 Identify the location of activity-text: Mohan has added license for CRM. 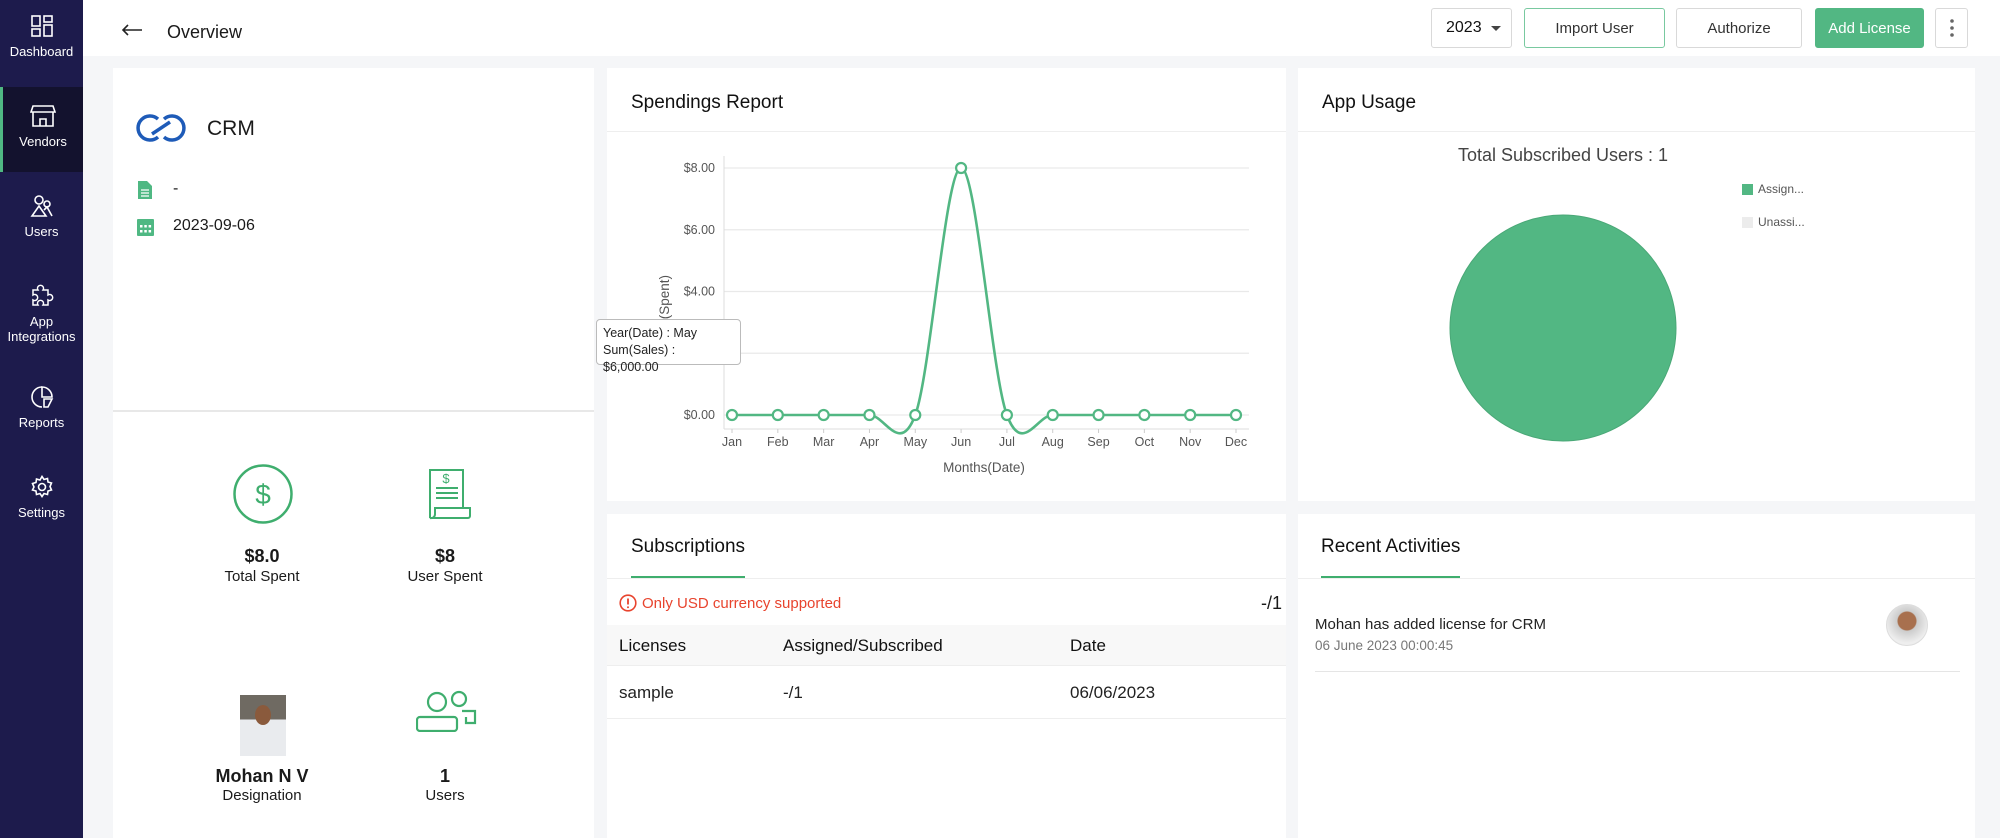
(1430, 624).